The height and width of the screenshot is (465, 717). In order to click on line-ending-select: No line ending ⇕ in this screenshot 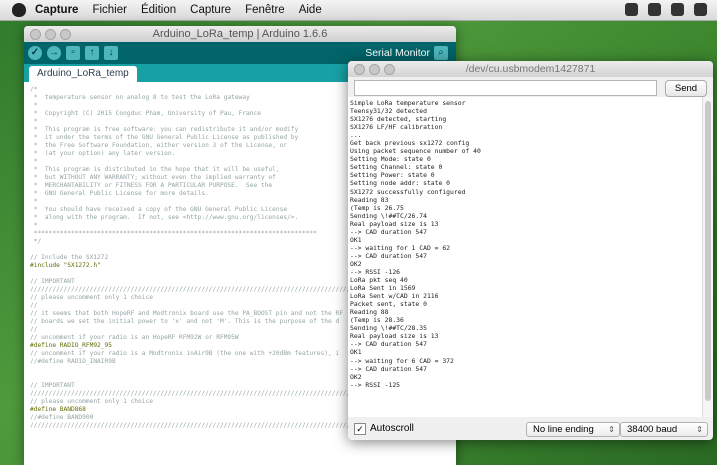, I will do `click(573, 429)`.